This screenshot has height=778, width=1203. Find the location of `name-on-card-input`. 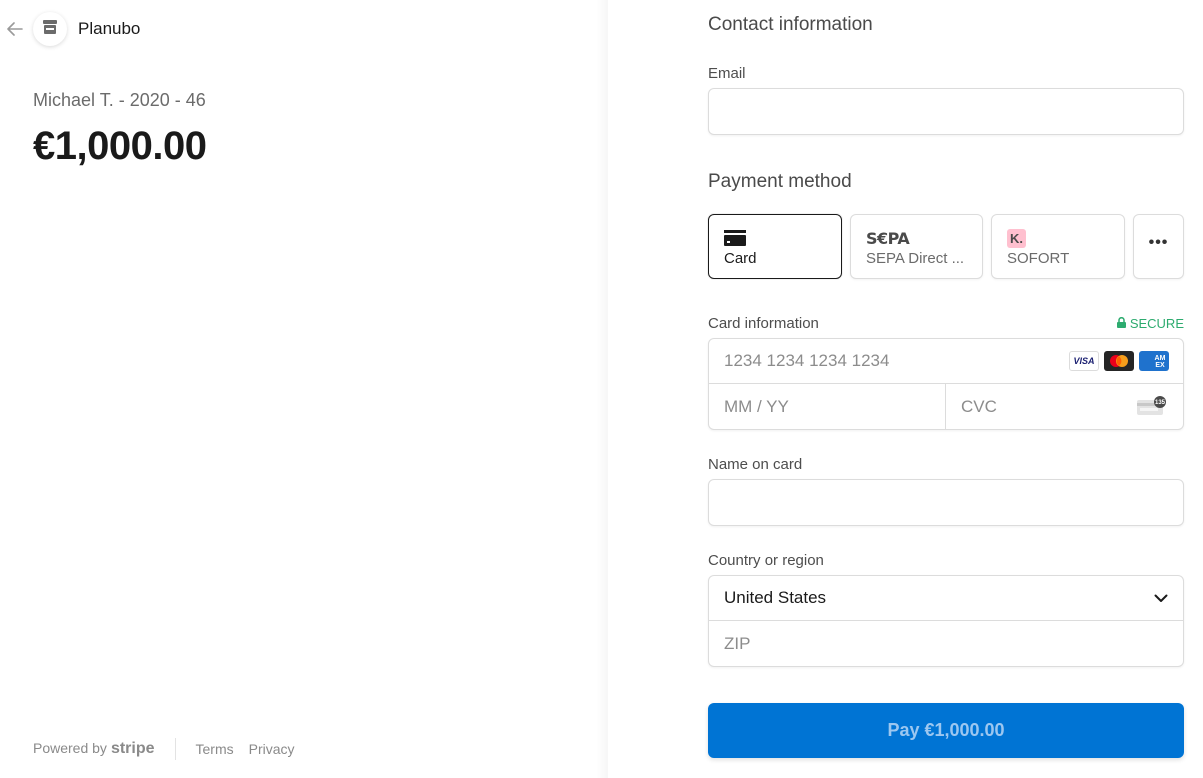

name-on-card-input is located at coordinates (946, 502).